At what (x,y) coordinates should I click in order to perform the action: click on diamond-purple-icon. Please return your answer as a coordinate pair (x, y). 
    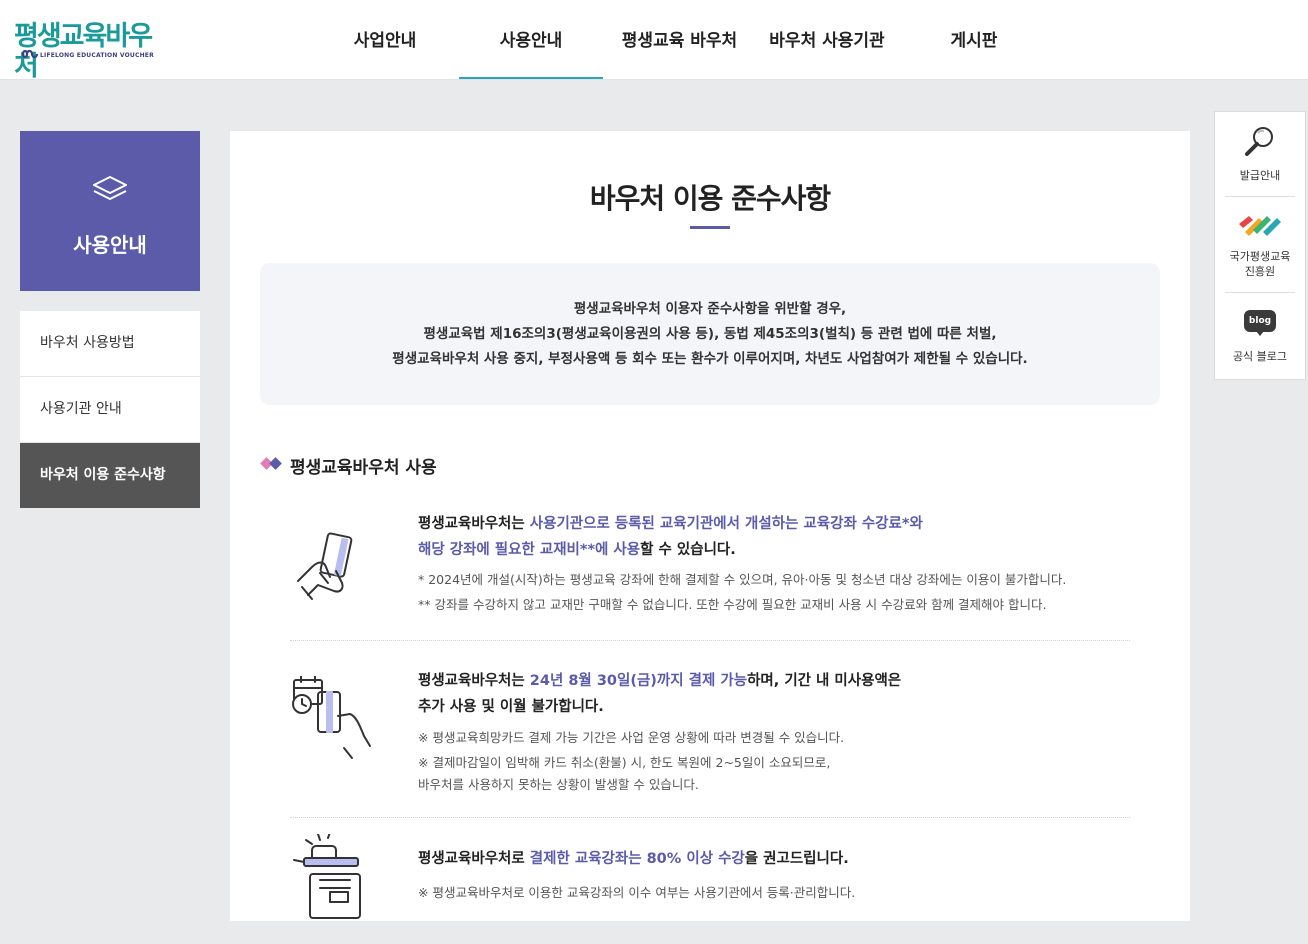
    Looking at the image, I should click on (275, 463).